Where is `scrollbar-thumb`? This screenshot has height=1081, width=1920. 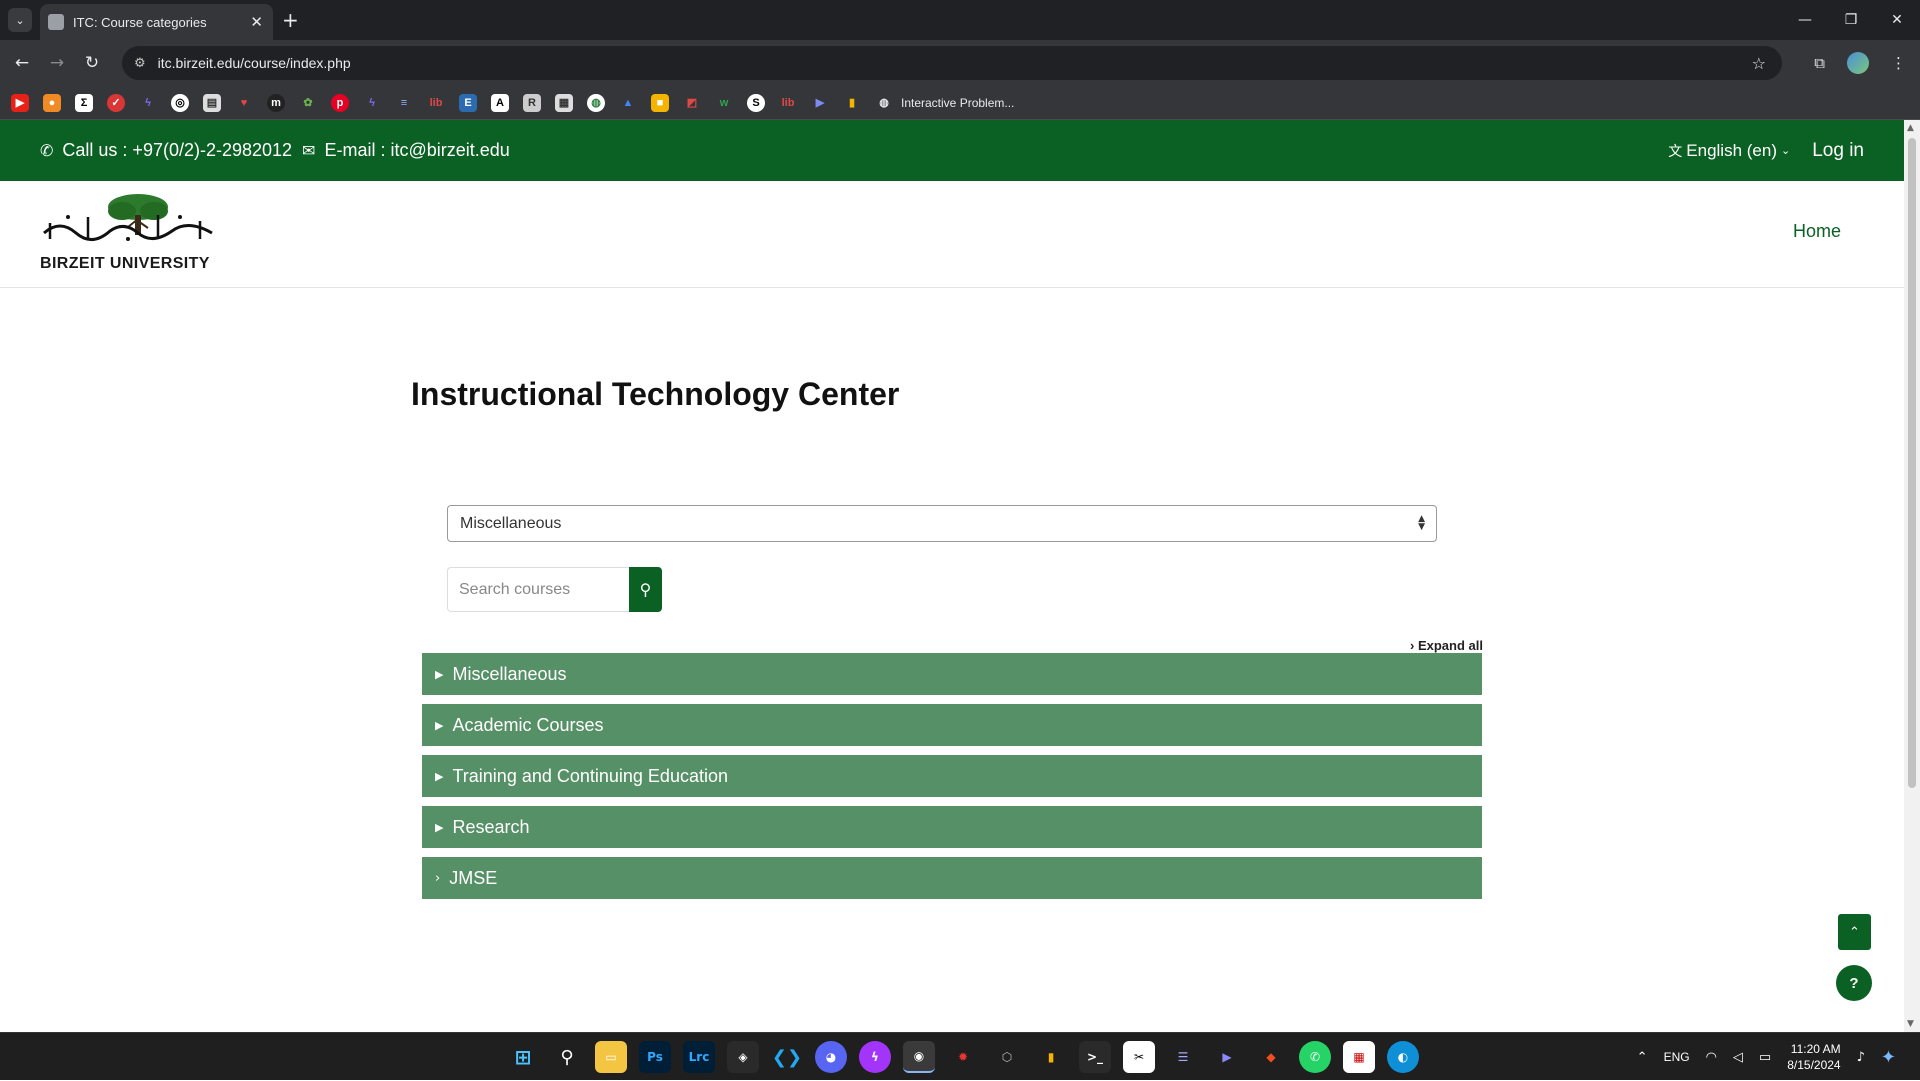
scrollbar-thumb is located at coordinates (1912, 463).